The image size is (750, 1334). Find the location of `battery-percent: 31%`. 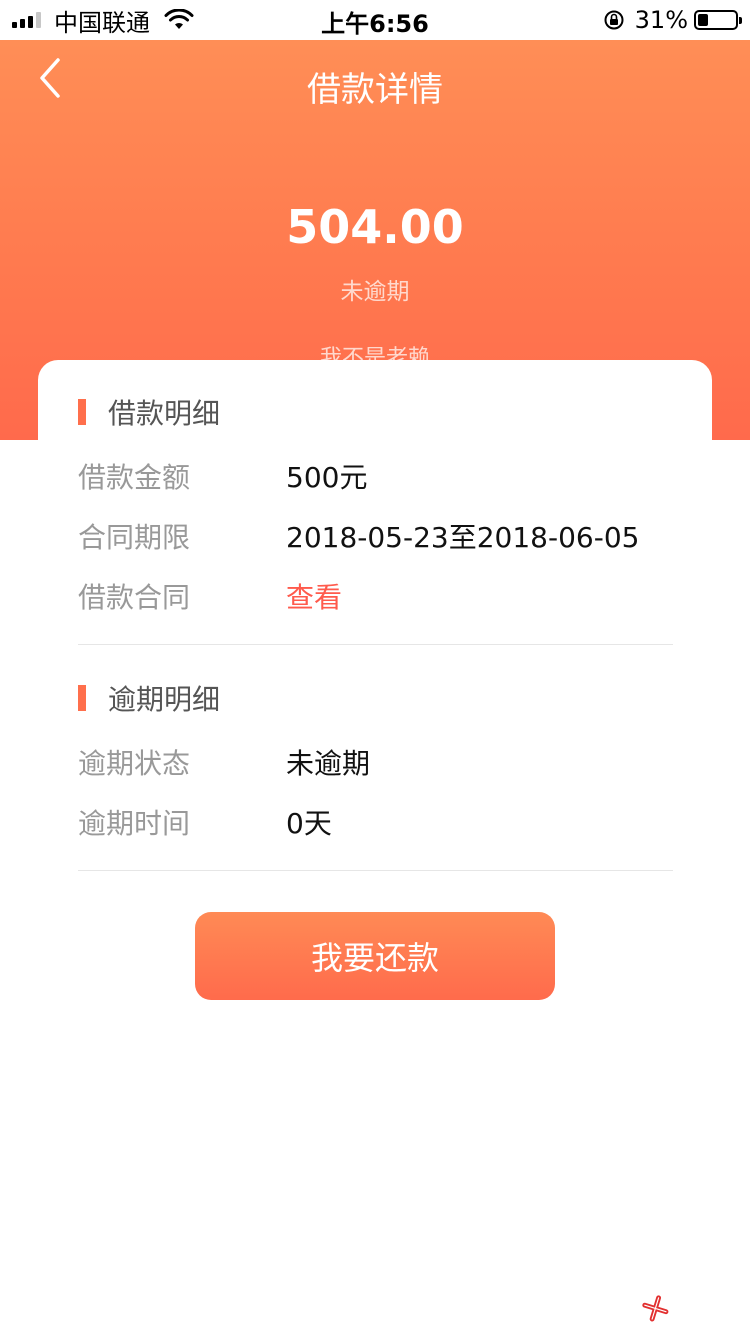

battery-percent: 31% is located at coordinates (661, 20).